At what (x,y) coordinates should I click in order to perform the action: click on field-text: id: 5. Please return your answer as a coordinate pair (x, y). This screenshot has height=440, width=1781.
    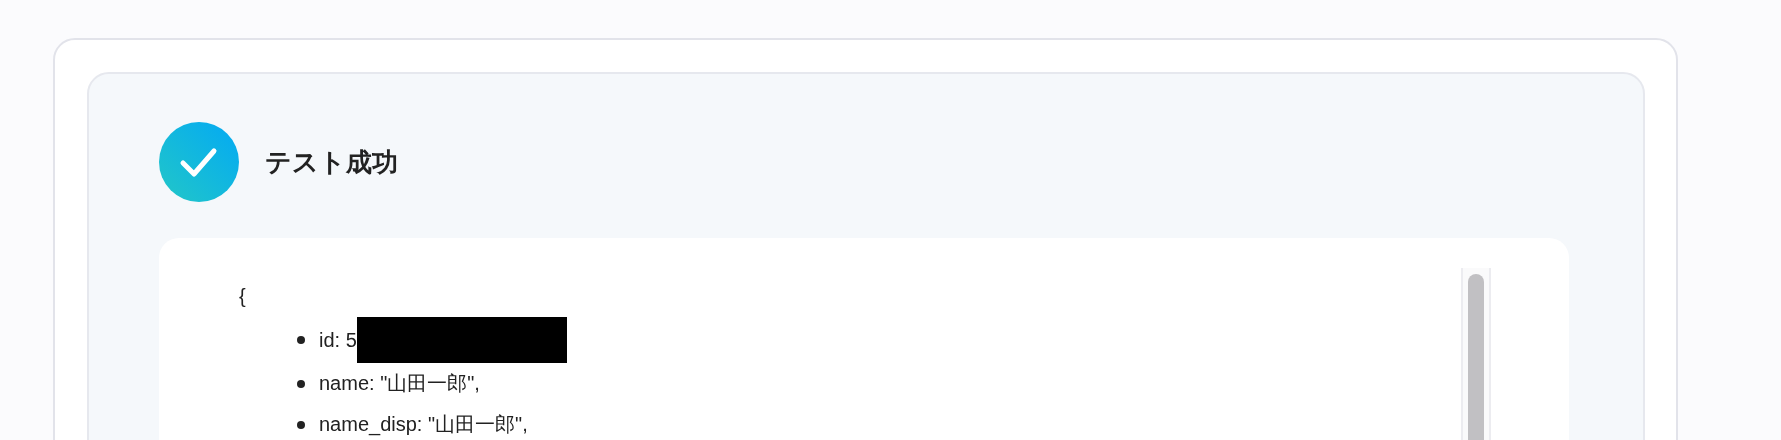
    Looking at the image, I should click on (338, 340).